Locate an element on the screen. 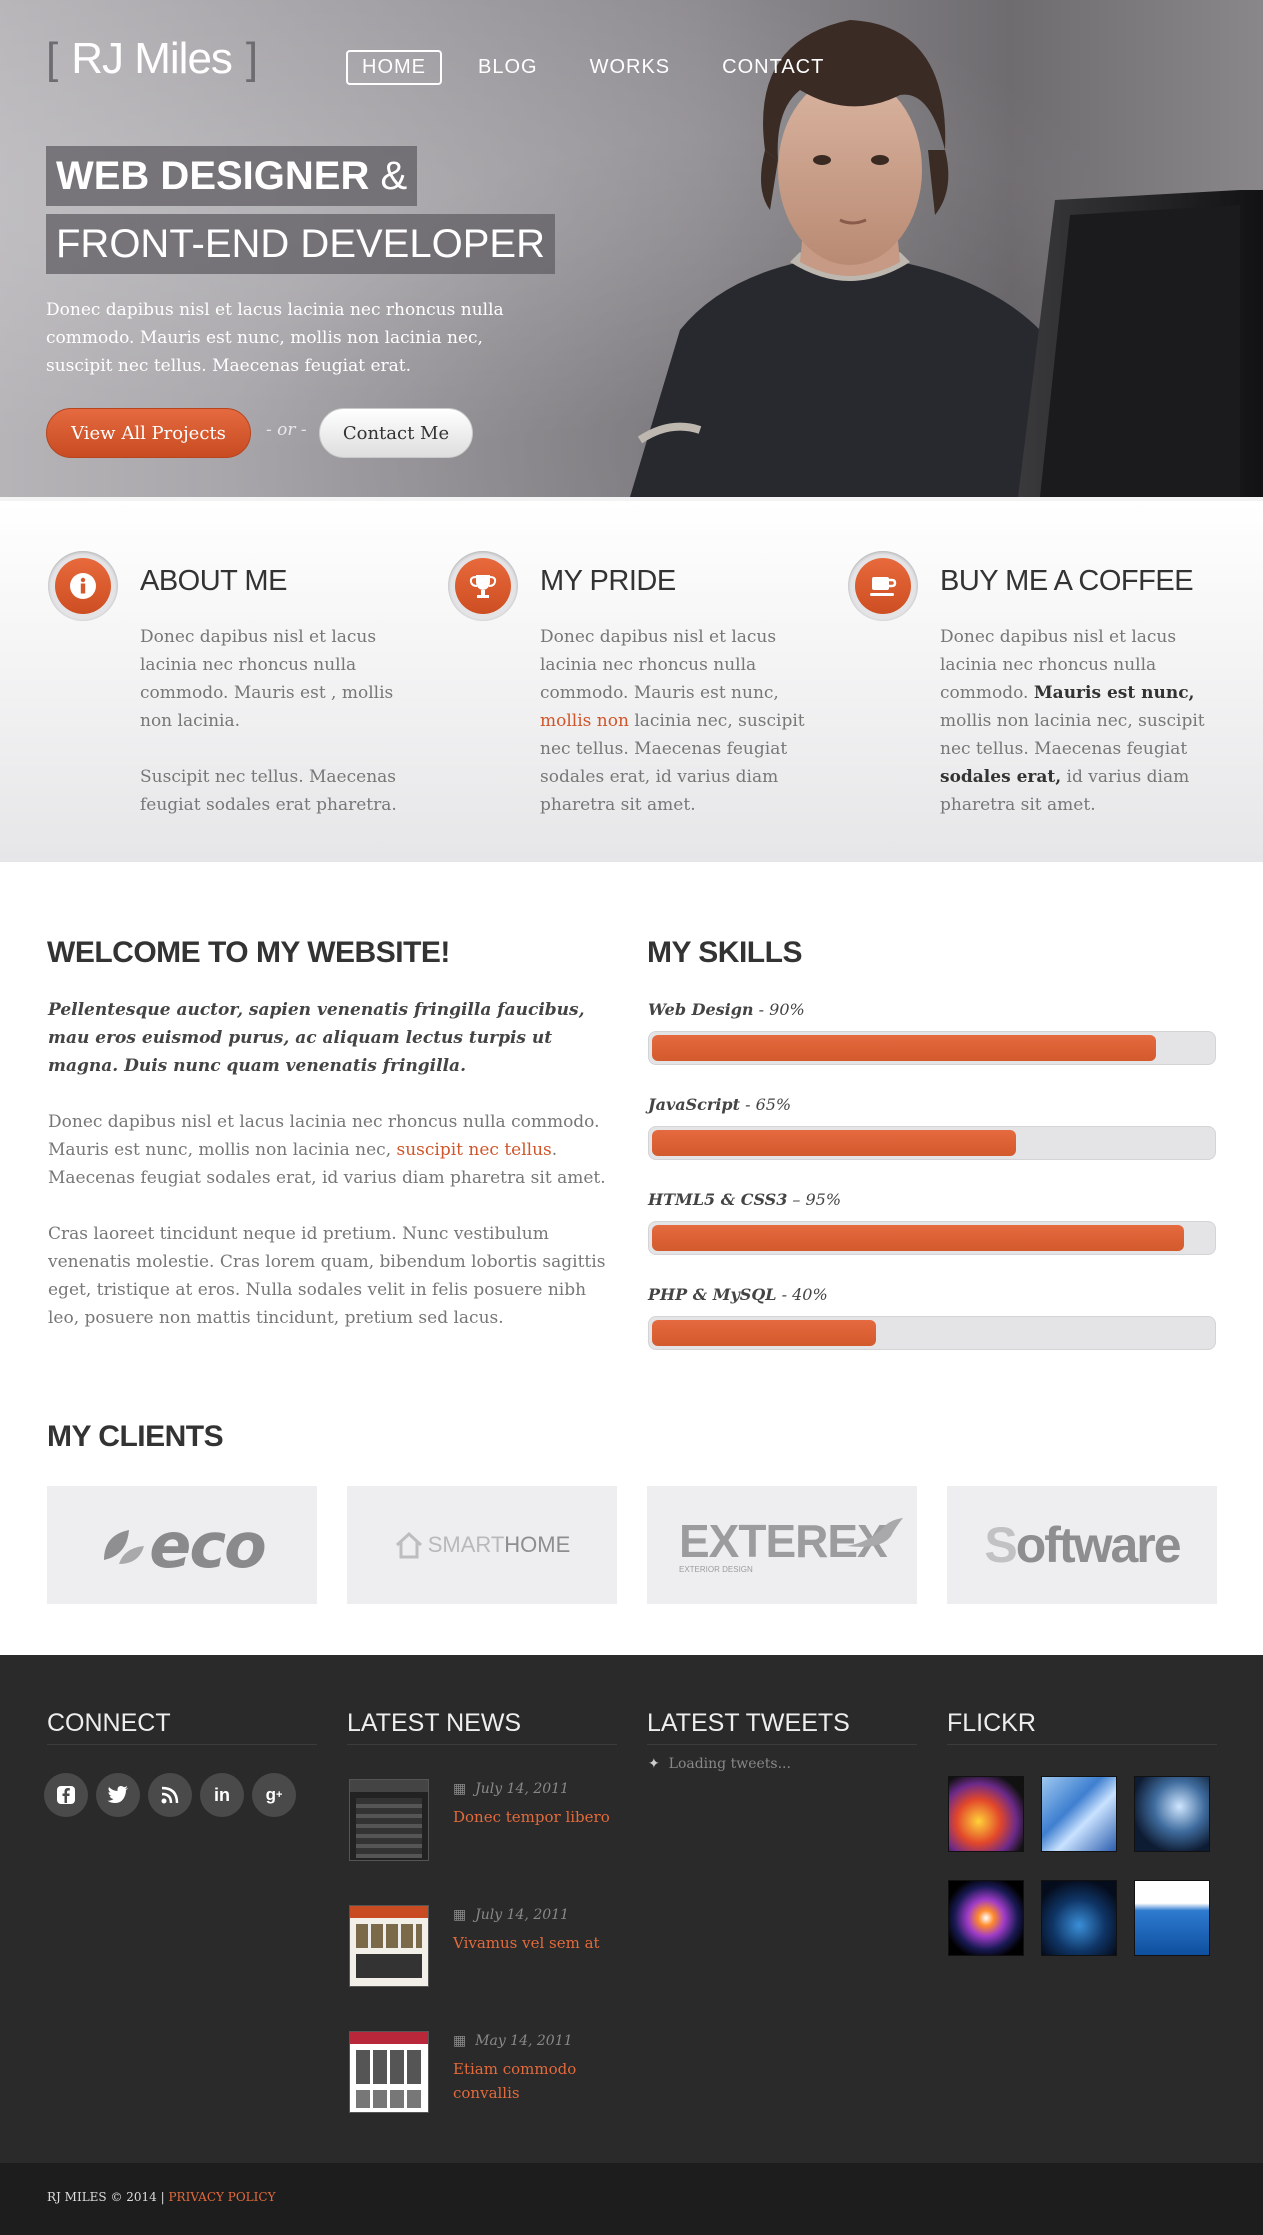 Image resolution: width=1263 pixels, height=2235 pixels. mollis-non-link: mollis non is located at coordinates (584, 721).